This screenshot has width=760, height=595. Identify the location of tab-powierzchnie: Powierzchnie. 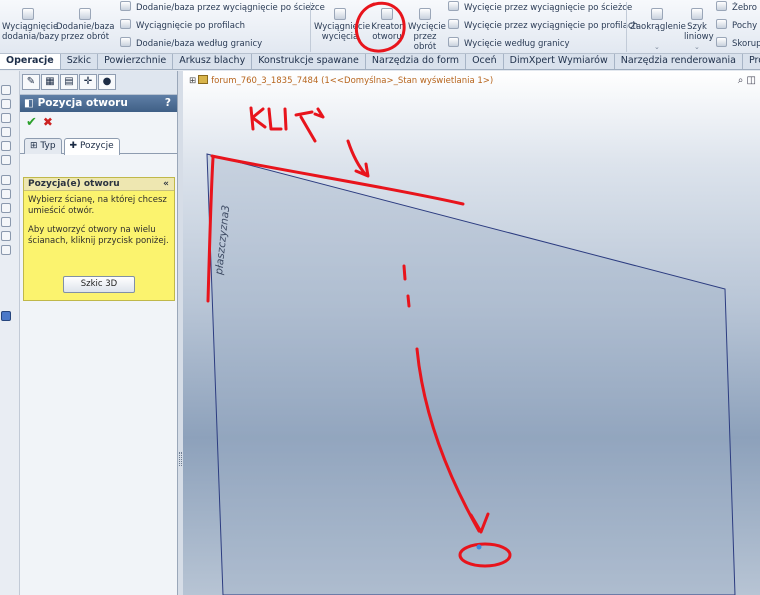
(136, 61).